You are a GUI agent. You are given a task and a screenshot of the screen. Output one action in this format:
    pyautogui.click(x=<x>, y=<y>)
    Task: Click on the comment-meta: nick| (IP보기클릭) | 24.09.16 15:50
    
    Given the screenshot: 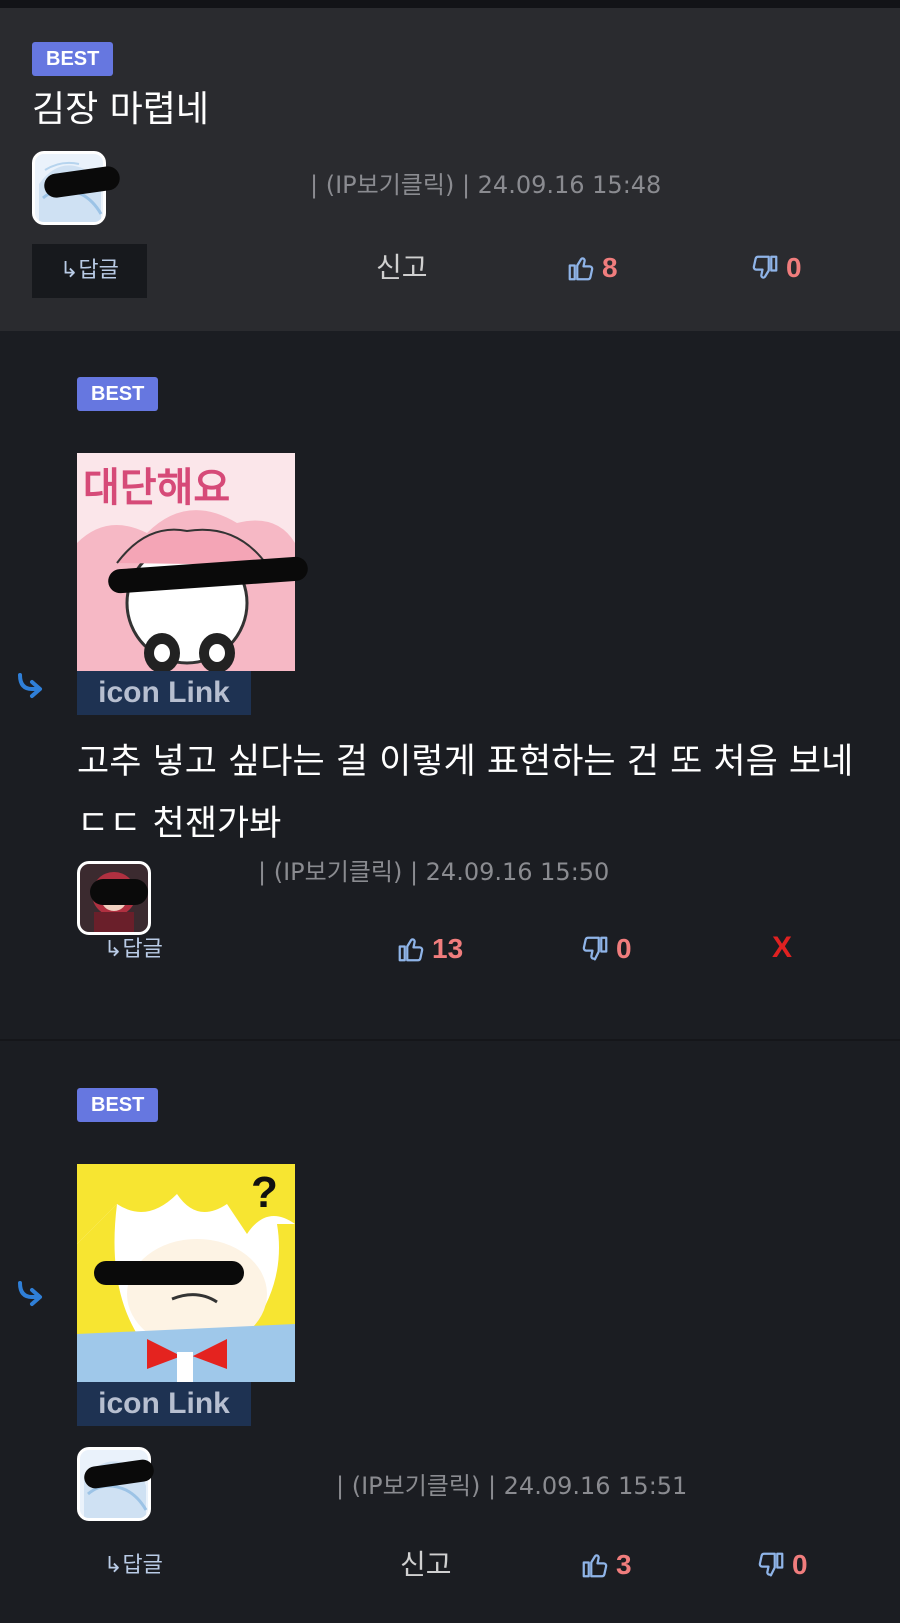 What is the action you would take?
    pyautogui.click(x=384, y=872)
    